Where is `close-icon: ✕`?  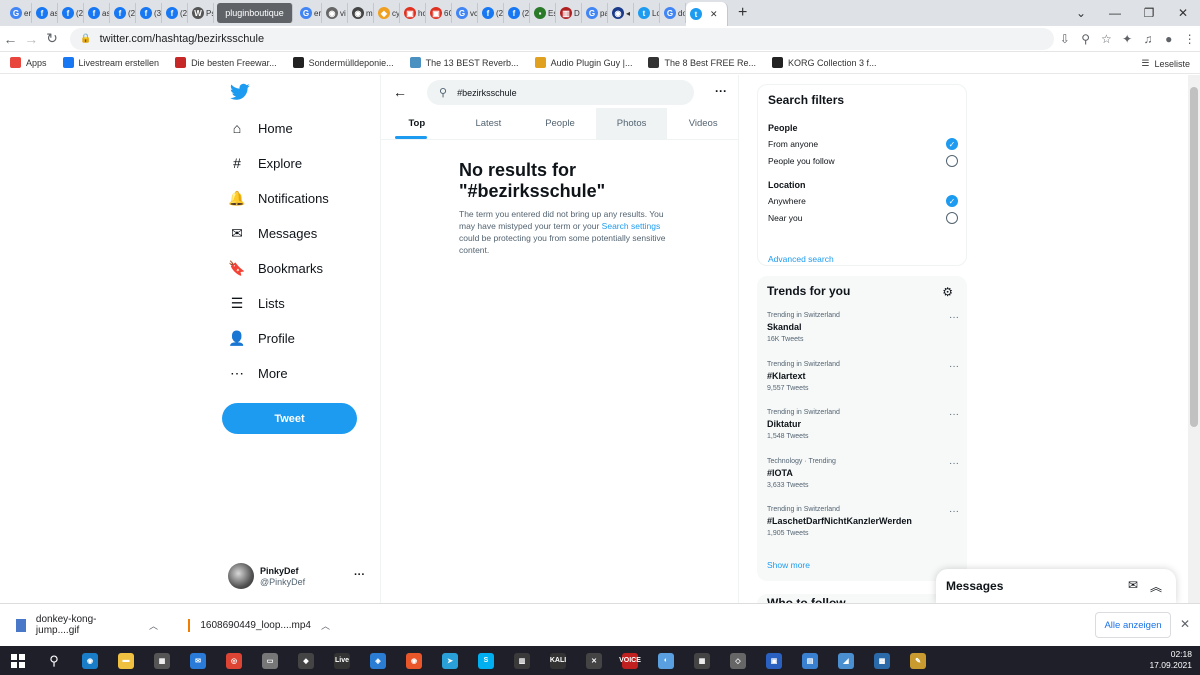
close-icon: ✕ is located at coordinates (1185, 624).